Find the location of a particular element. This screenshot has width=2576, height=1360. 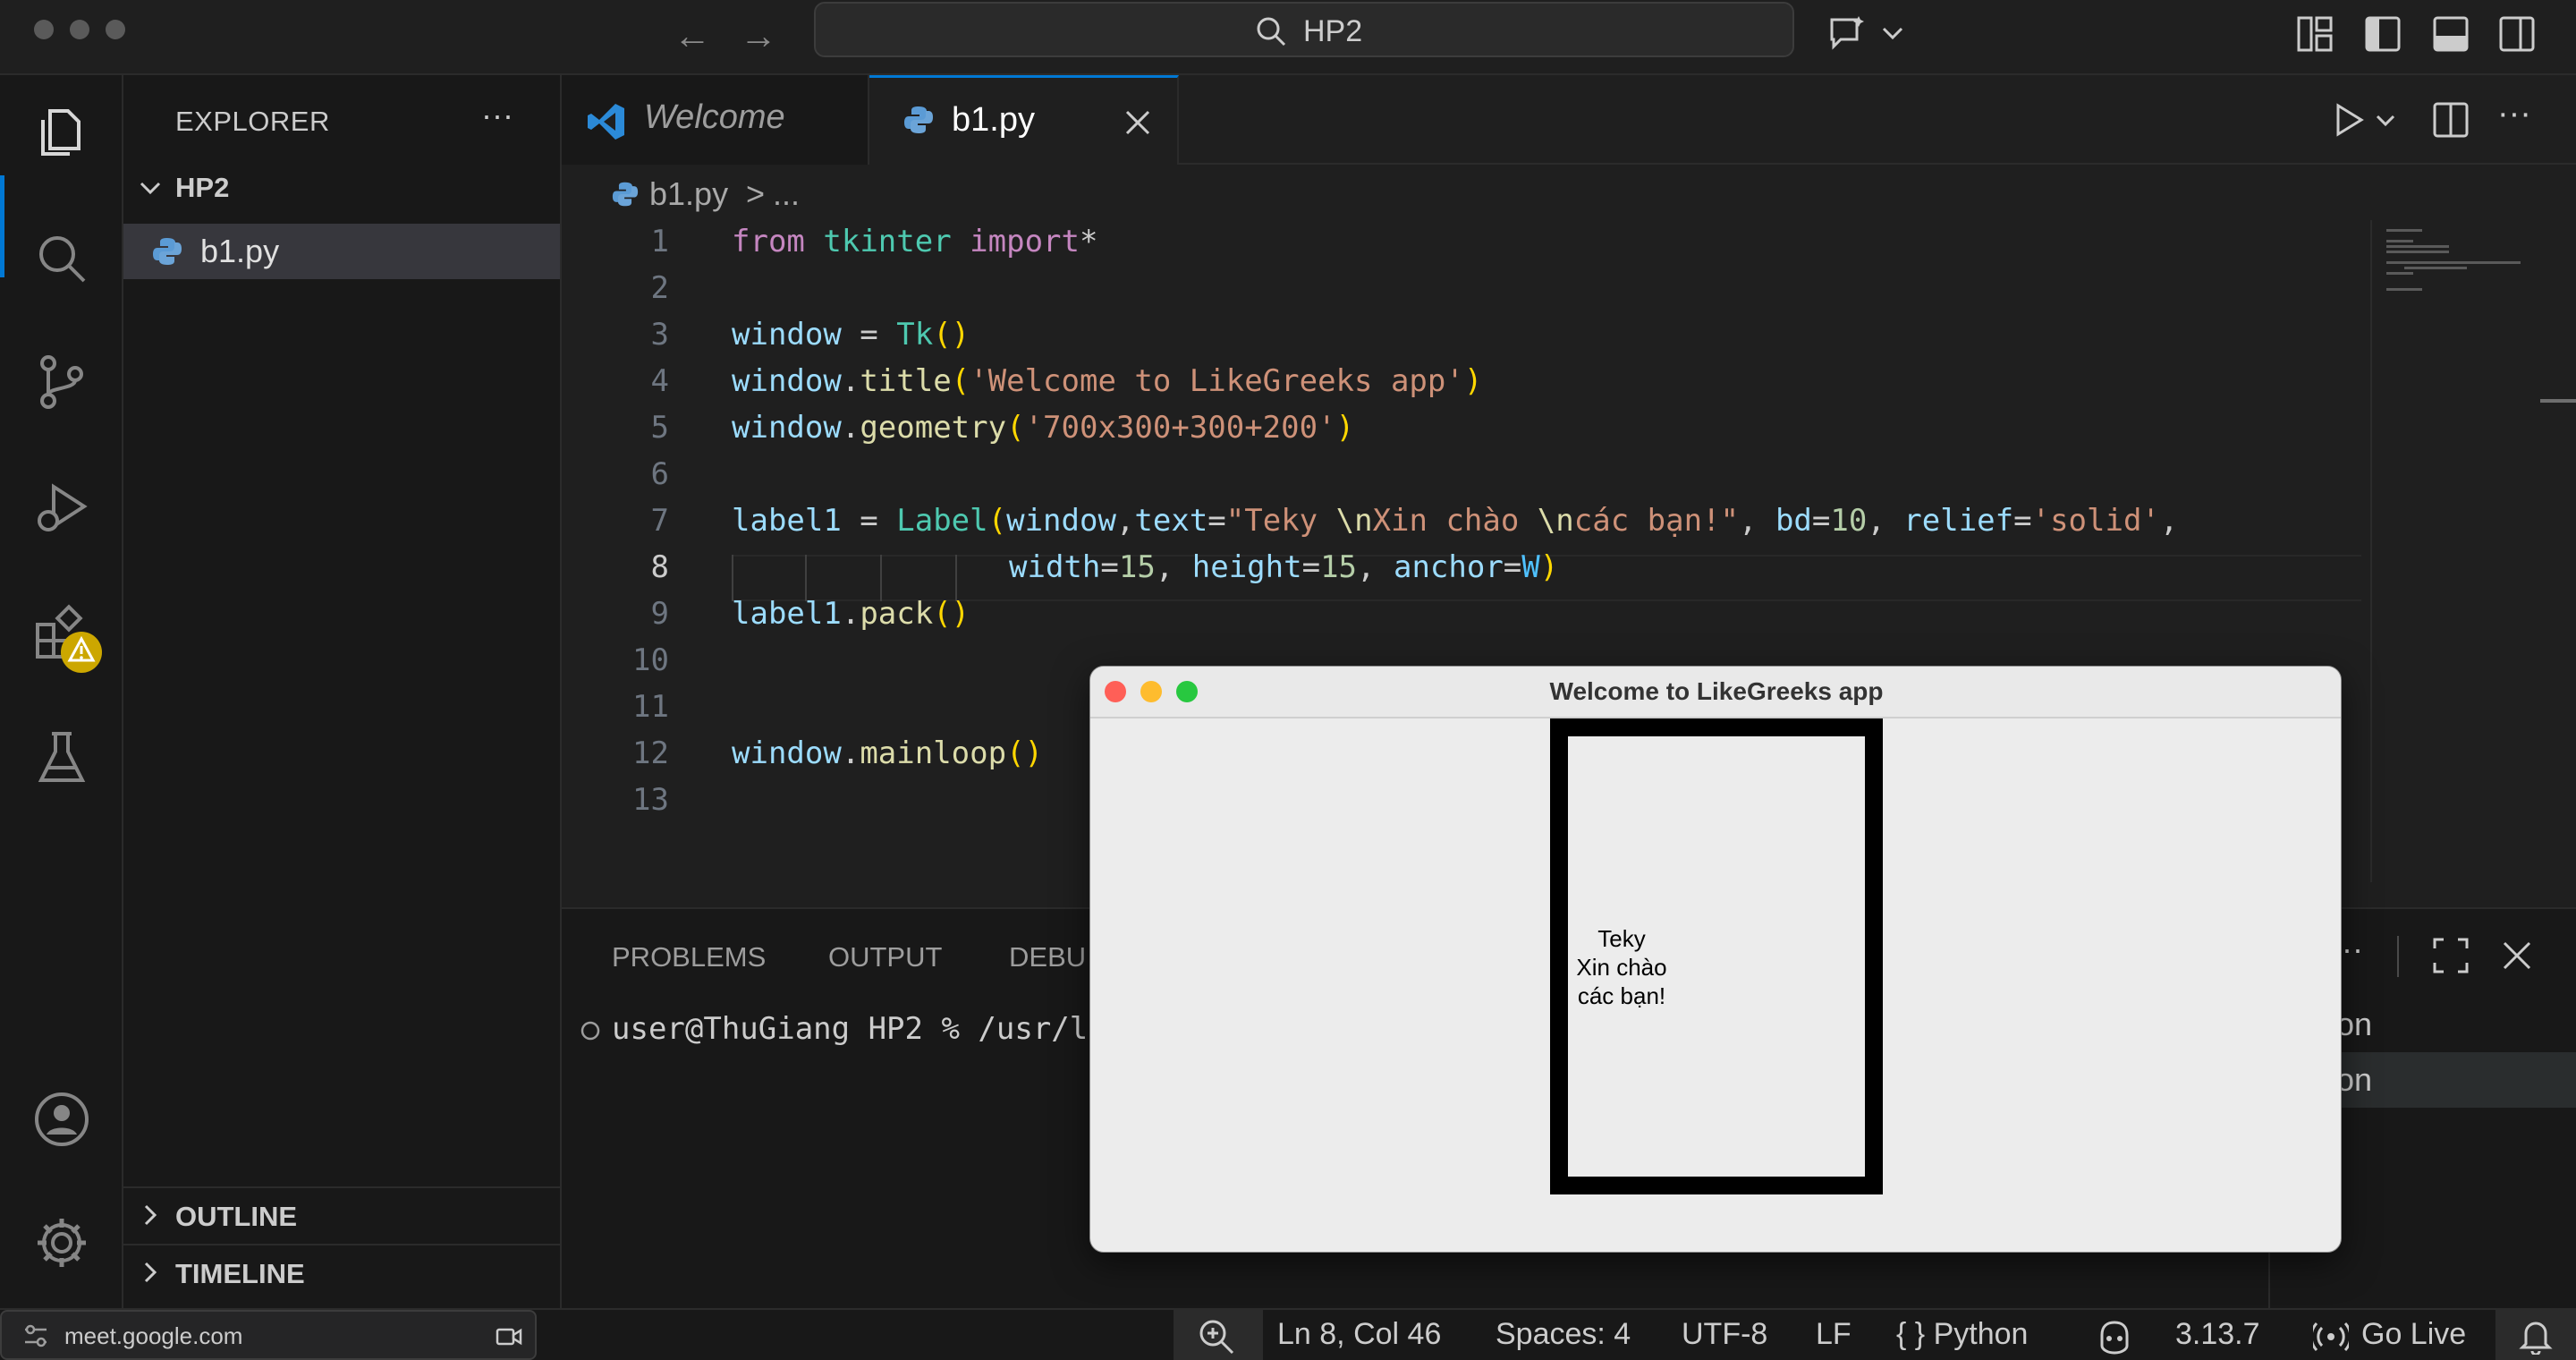

line-number: 6 is located at coordinates (659, 474).